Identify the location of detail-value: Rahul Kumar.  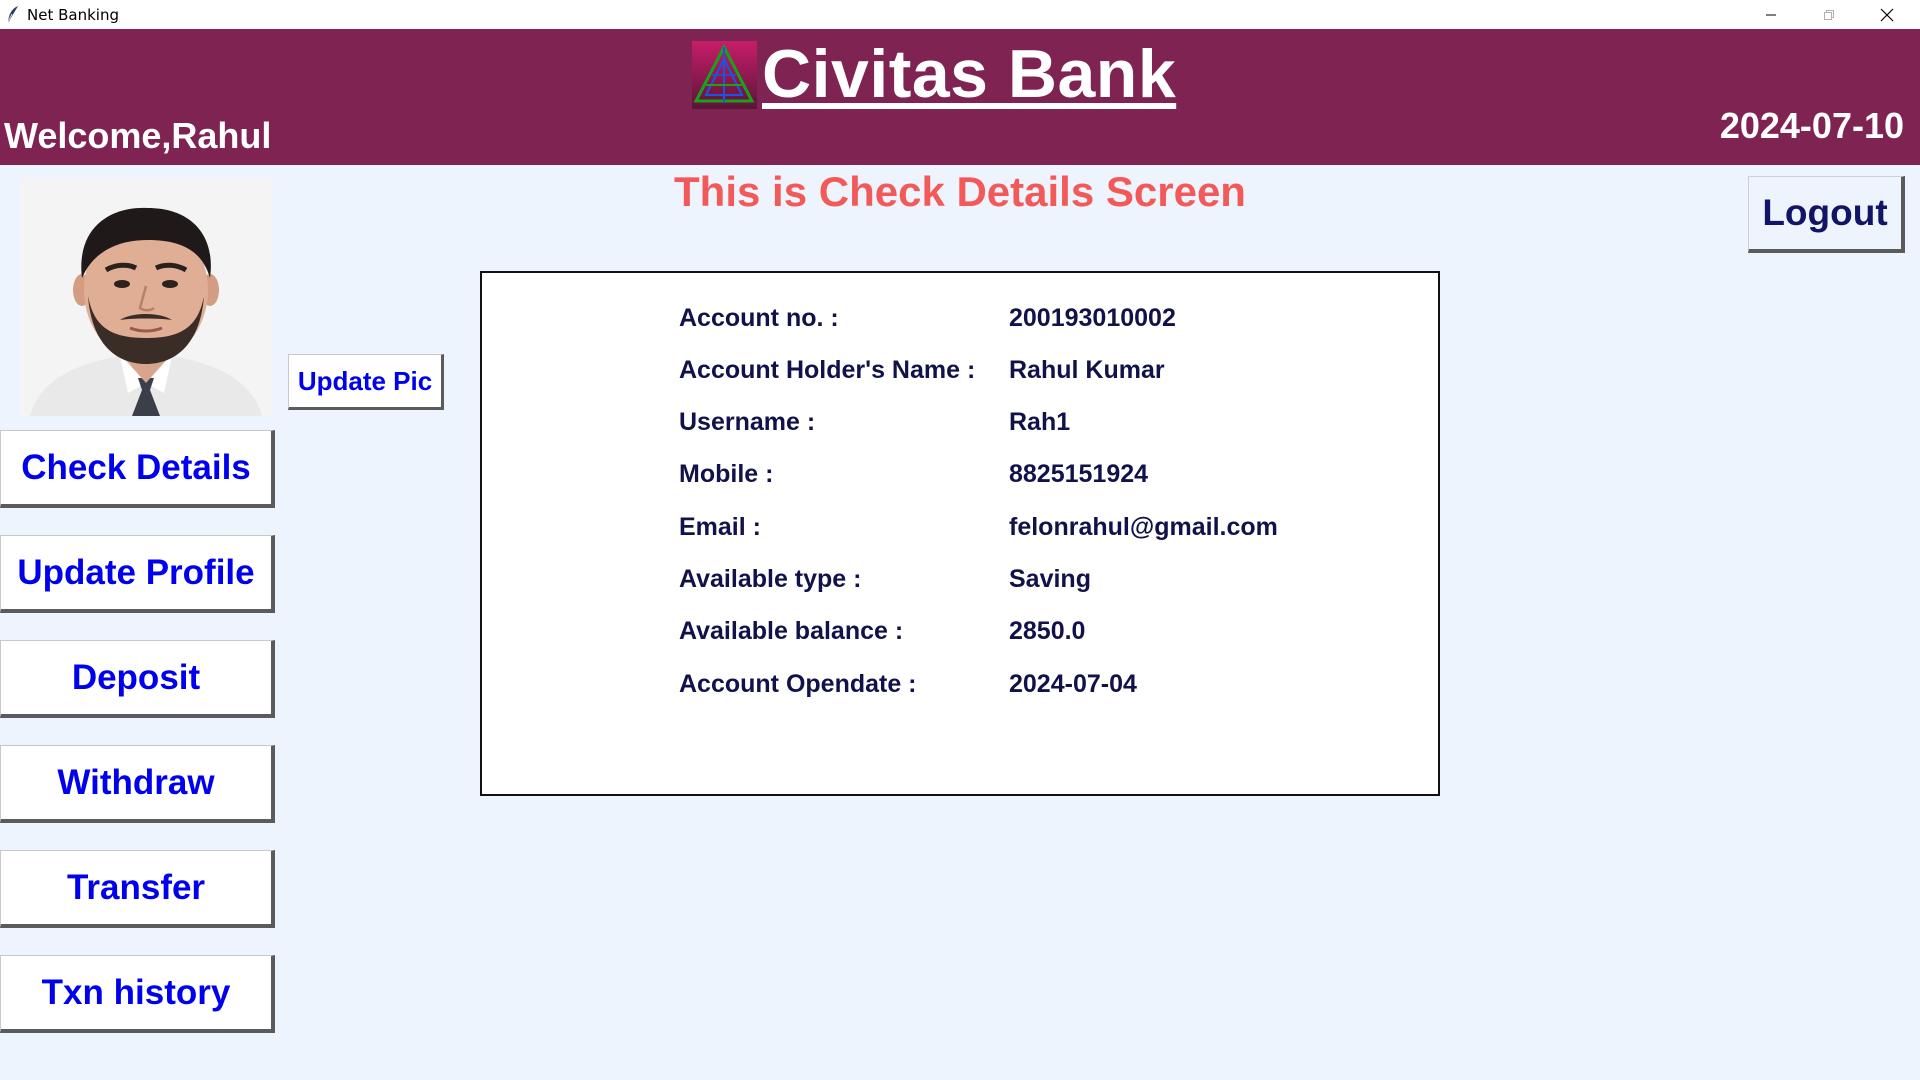
(1087, 370).